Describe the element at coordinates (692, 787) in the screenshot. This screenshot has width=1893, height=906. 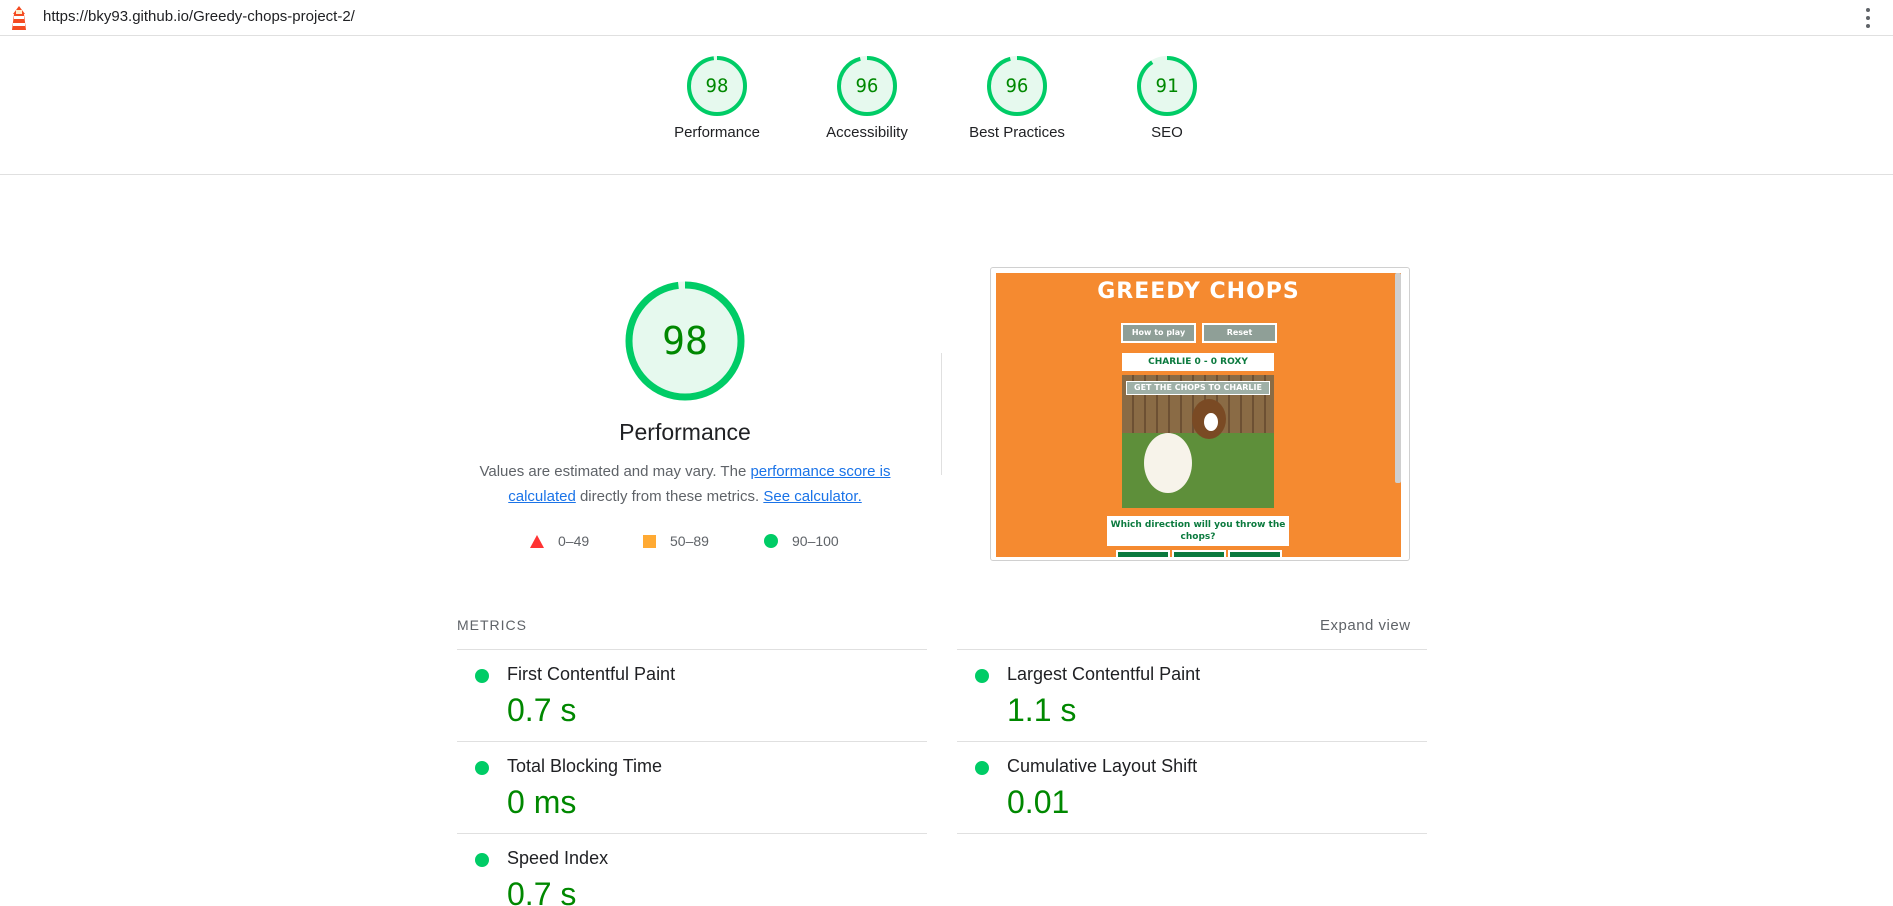
I see `metric-total-blocking-time: Total Blocking Time 0 ms` at that location.